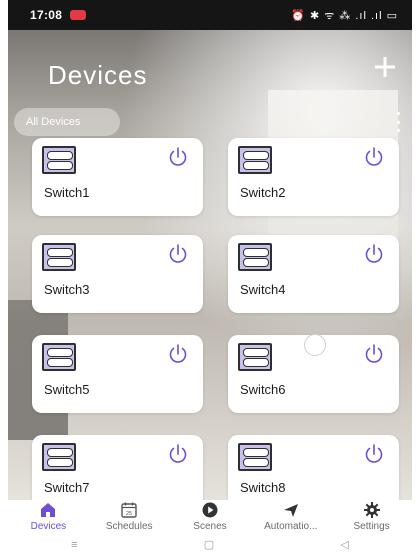 Image resolution: width=416 pixels, height=553 pixels. Describe the element at coordinates (344, 15) in the screenshot. I see `status-icons: ⏰ ✱ ᯤ ⁂ .ıl .ıl ▭` at that location.